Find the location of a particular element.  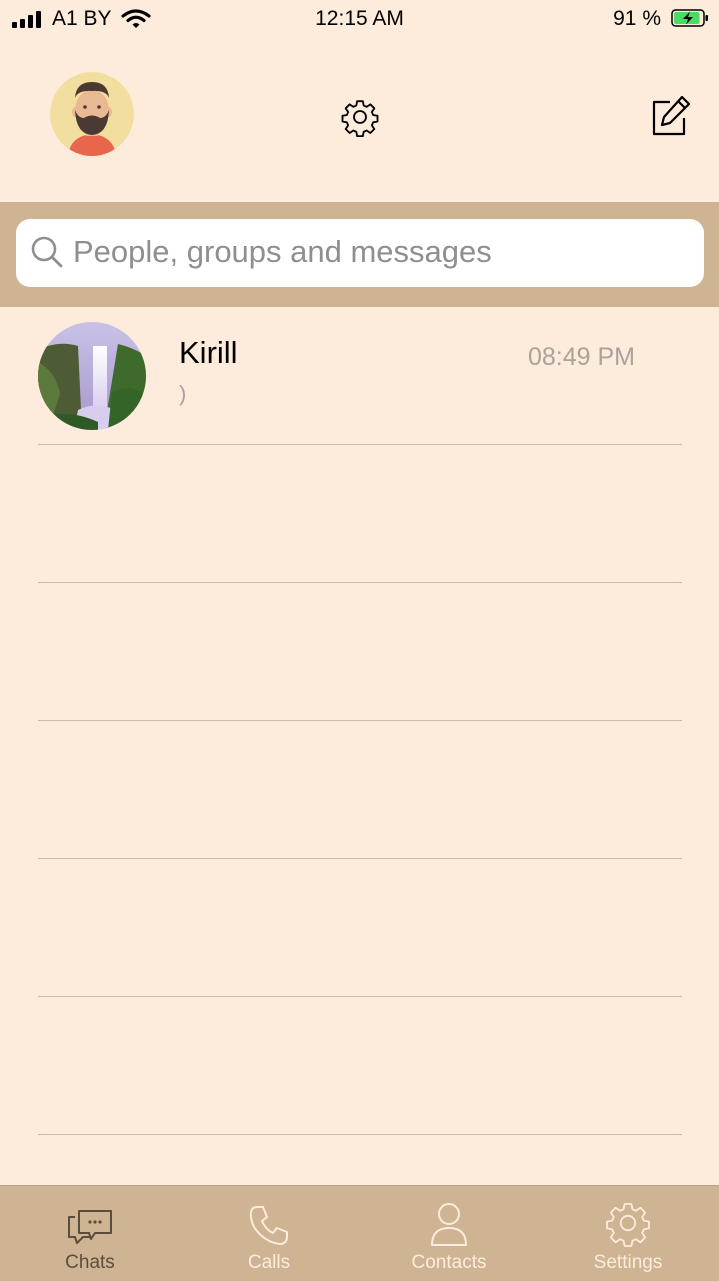

tab-label: Settings is located at coordinates (628, 1262).